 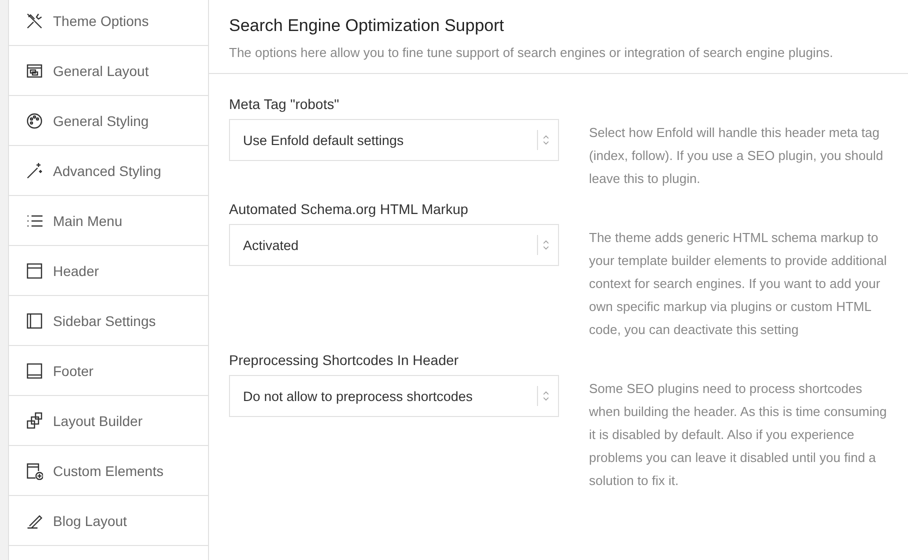 What do you see at coordinates (34, 71) in the screenshot?
I see `window-icon` at bounding box center [34, 71].